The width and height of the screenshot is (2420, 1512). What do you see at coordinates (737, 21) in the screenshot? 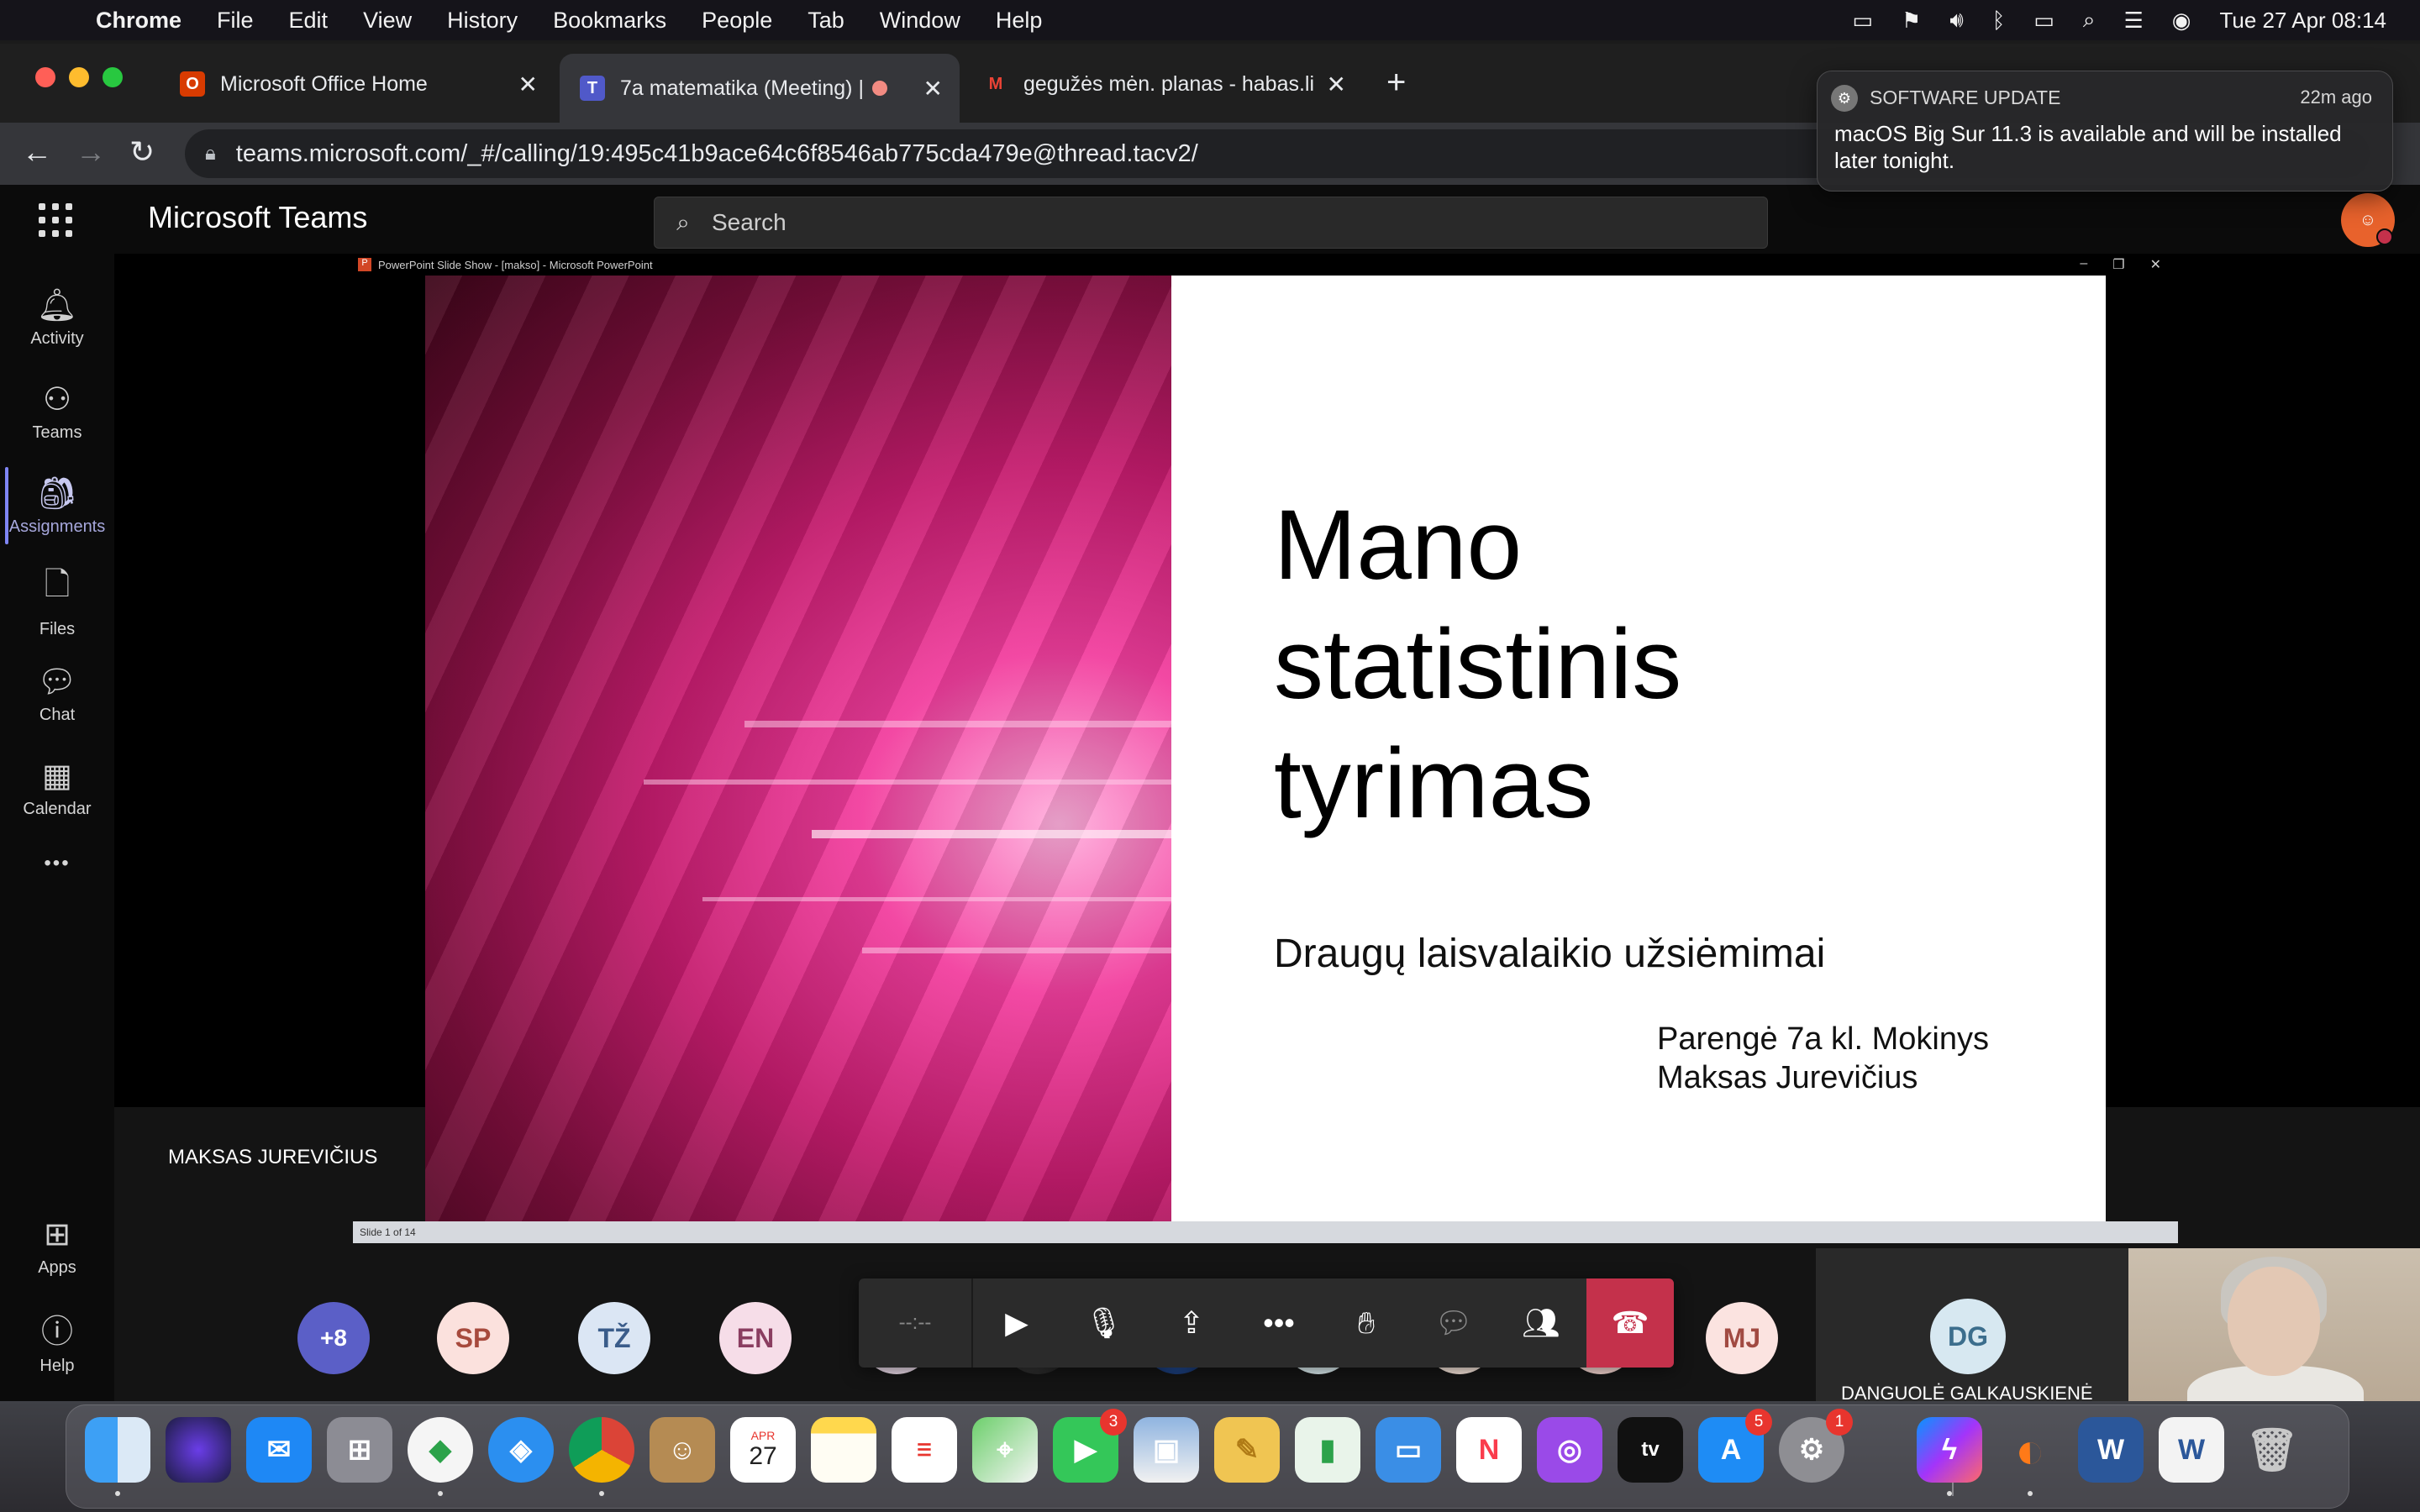
I see `menu-people: People` at bounding box center [737, 21].